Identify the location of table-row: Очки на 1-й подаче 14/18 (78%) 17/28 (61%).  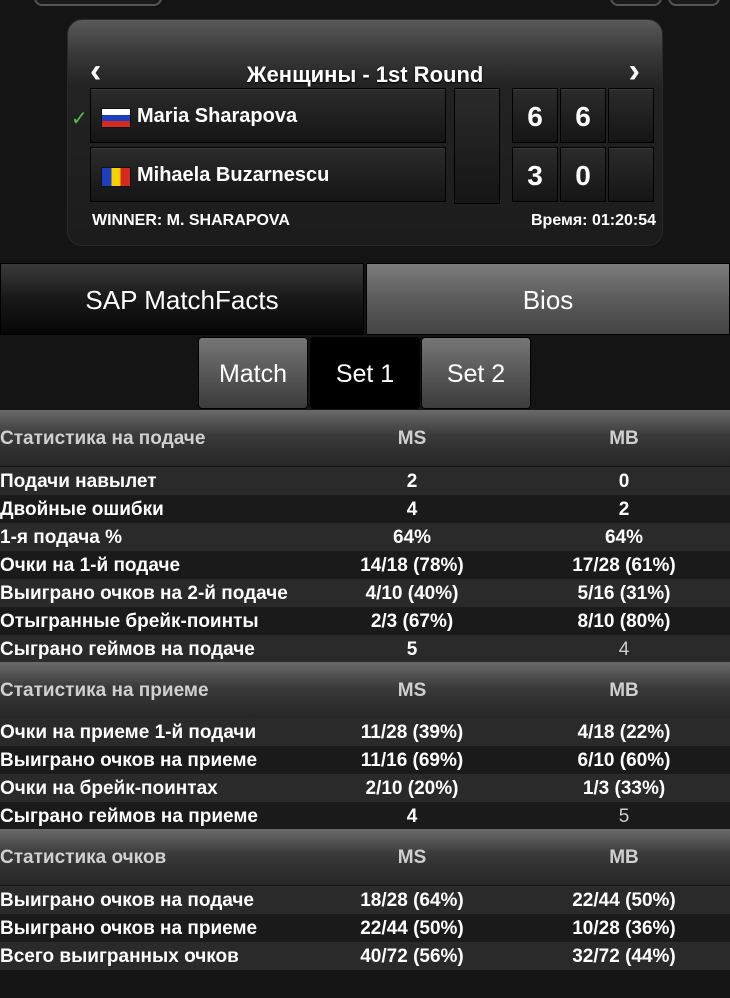
(365, 565).